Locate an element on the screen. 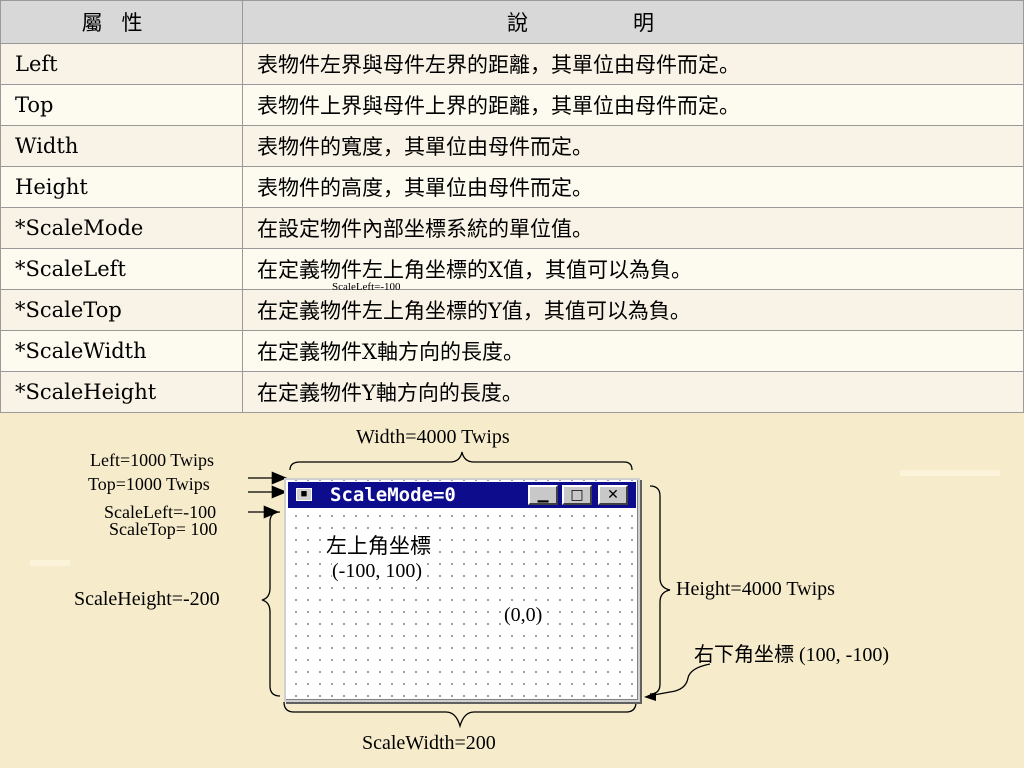 The width and height of the screenshot is (1024, 768). left-label: Left=1000 Twips is located at coordinates (152, 460).